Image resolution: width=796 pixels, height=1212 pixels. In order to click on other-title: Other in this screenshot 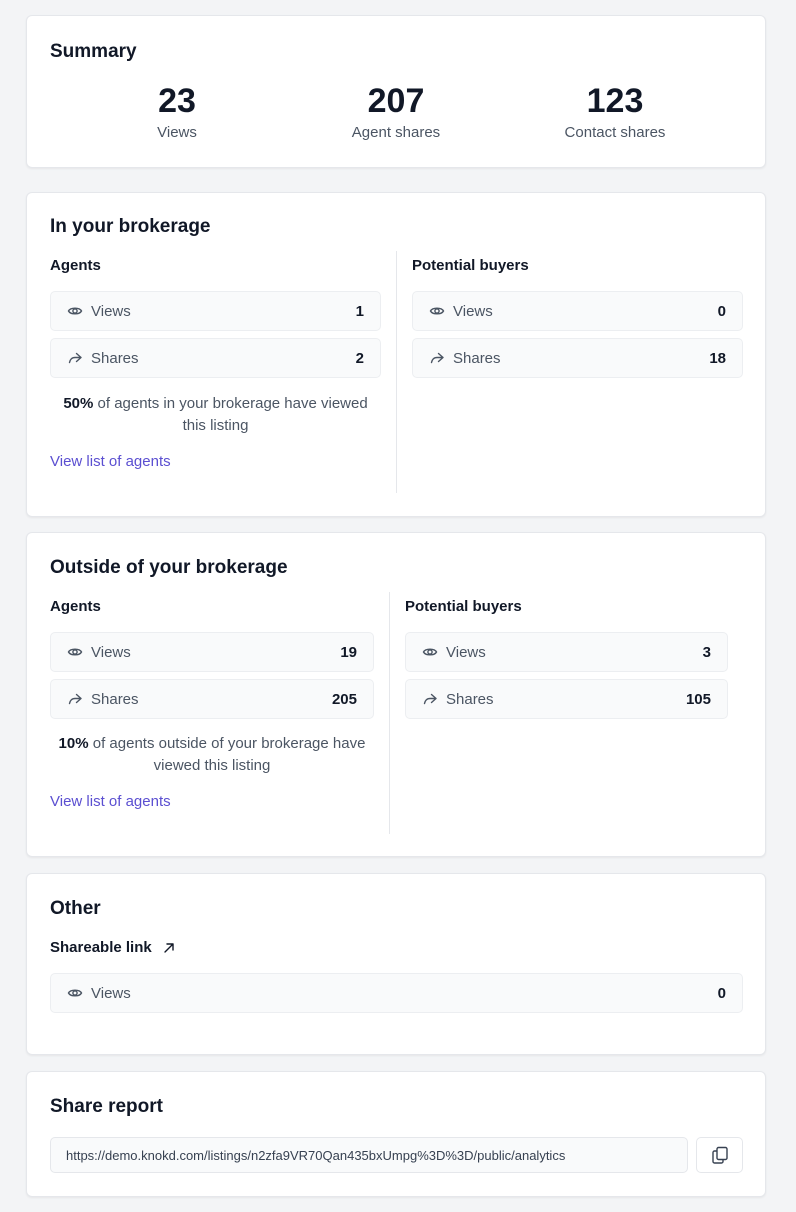, I will do `click(75, 908)`.